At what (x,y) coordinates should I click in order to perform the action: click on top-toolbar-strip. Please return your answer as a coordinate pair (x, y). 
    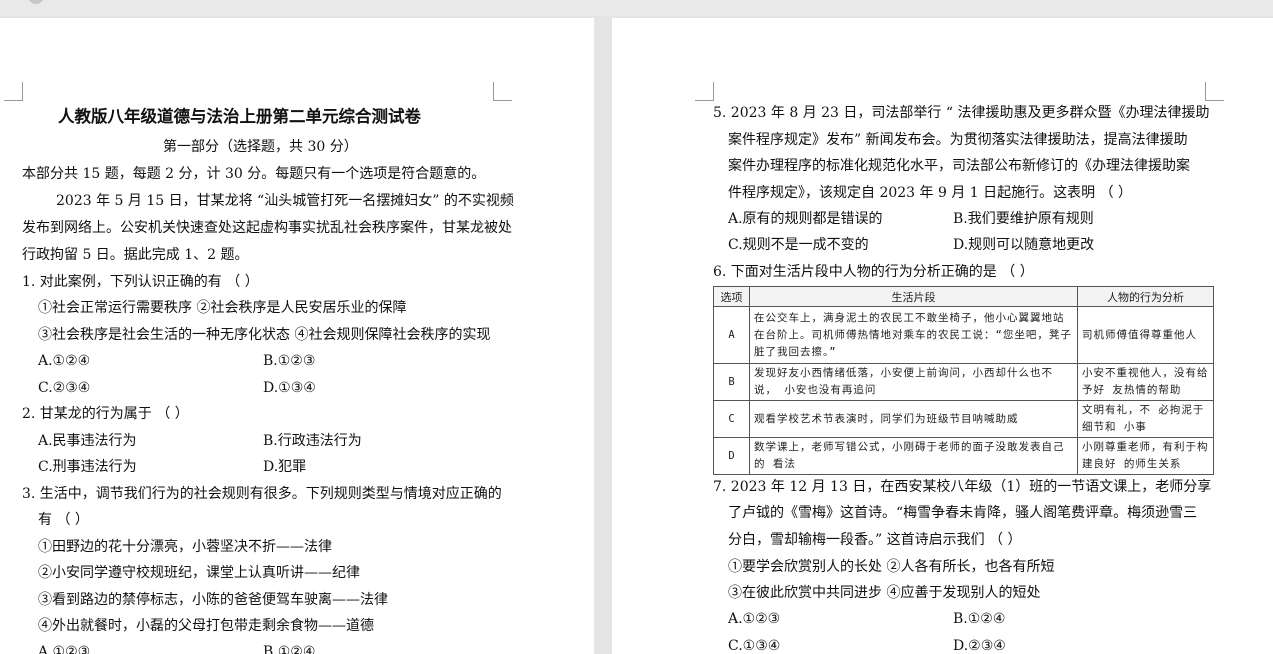
    Looking at the image, I should click on (636, 8).